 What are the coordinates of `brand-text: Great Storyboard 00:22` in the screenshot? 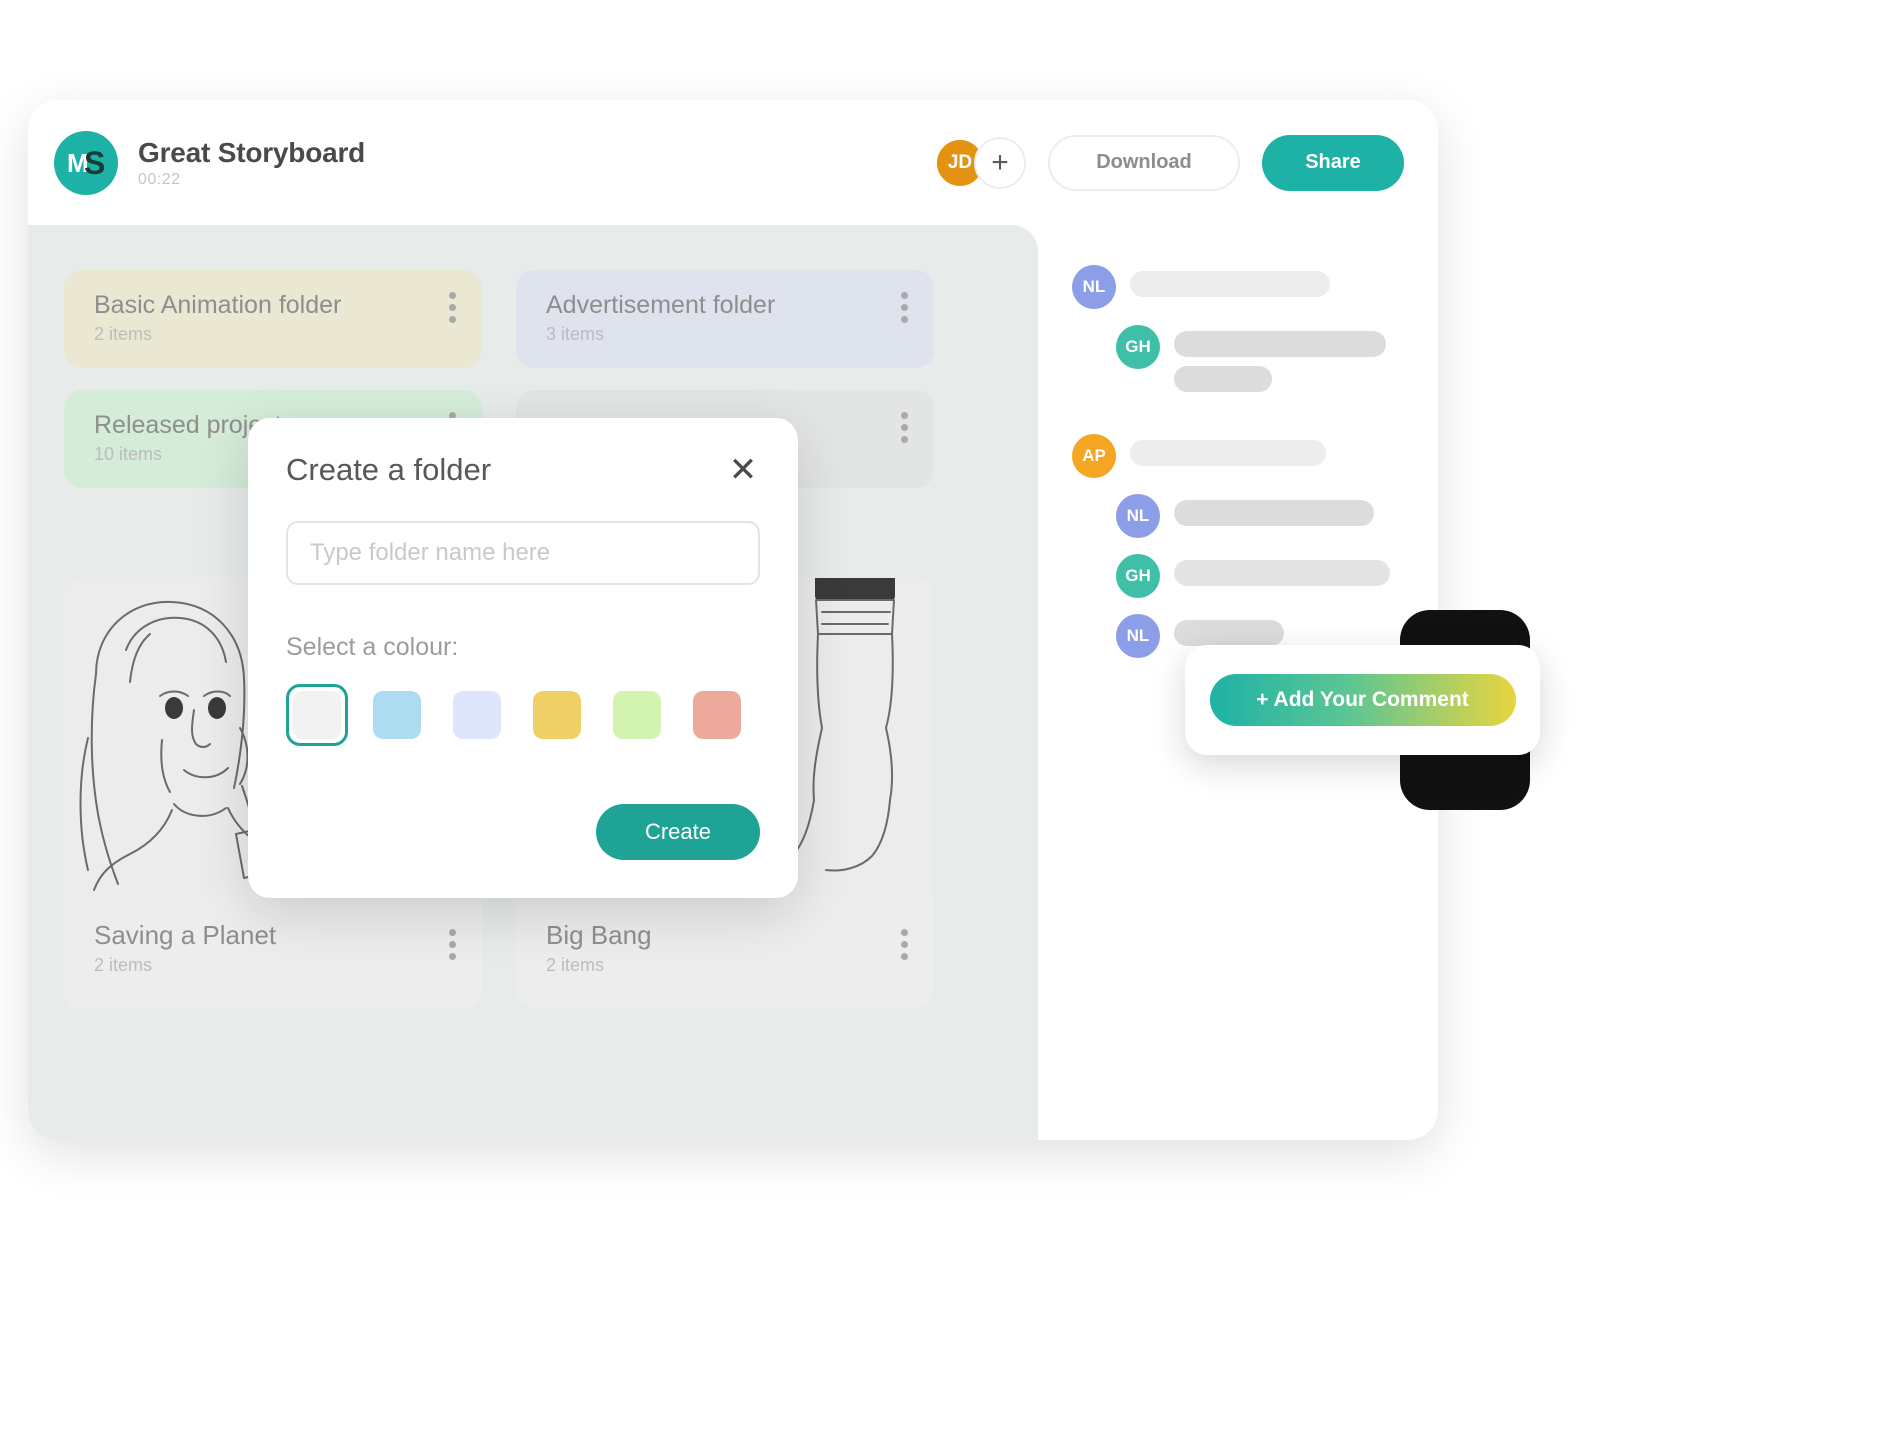 It's located at (251, 163).